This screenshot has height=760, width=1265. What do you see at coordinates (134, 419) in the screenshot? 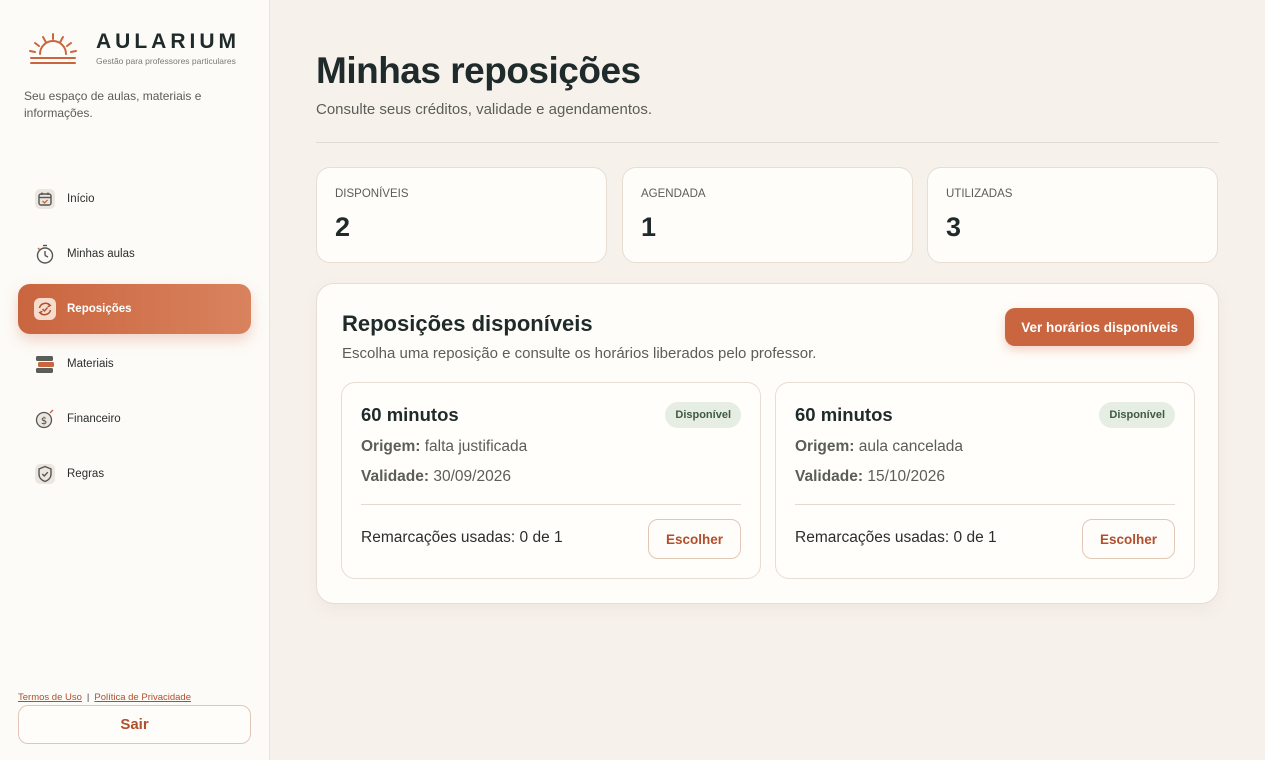
I see `sidebar-item-financeiro: $ Financeiro` at bounding box center [134, 419].